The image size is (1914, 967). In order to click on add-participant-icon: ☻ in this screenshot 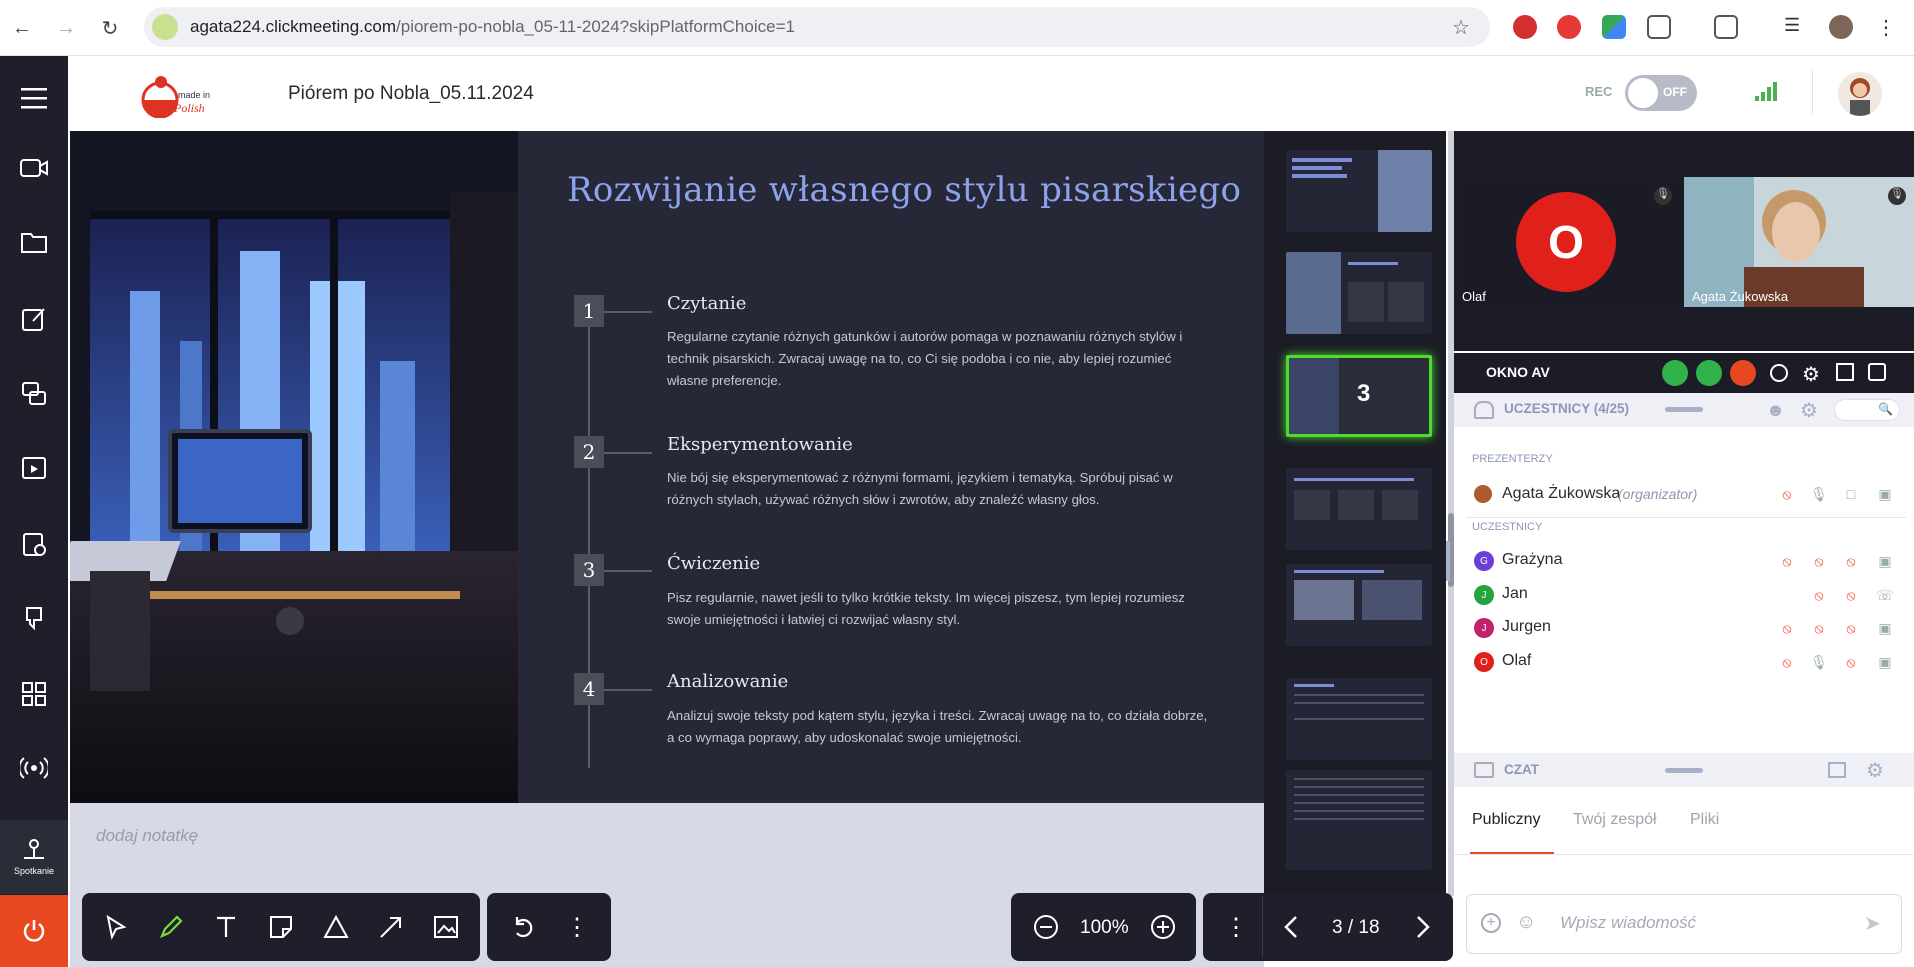, I will do `click(1775, 410)`.